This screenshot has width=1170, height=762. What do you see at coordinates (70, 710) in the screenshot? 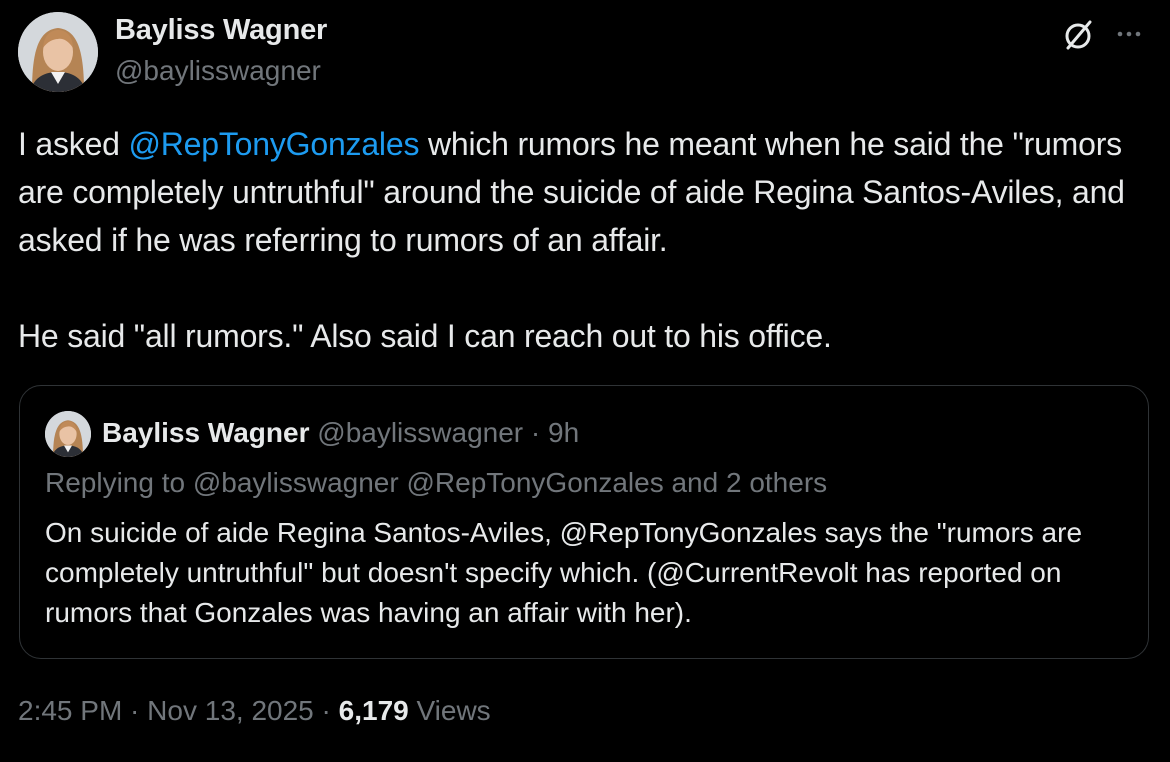
I see `tweet-time: 2:45 PM` at bounding box center [70, 710].